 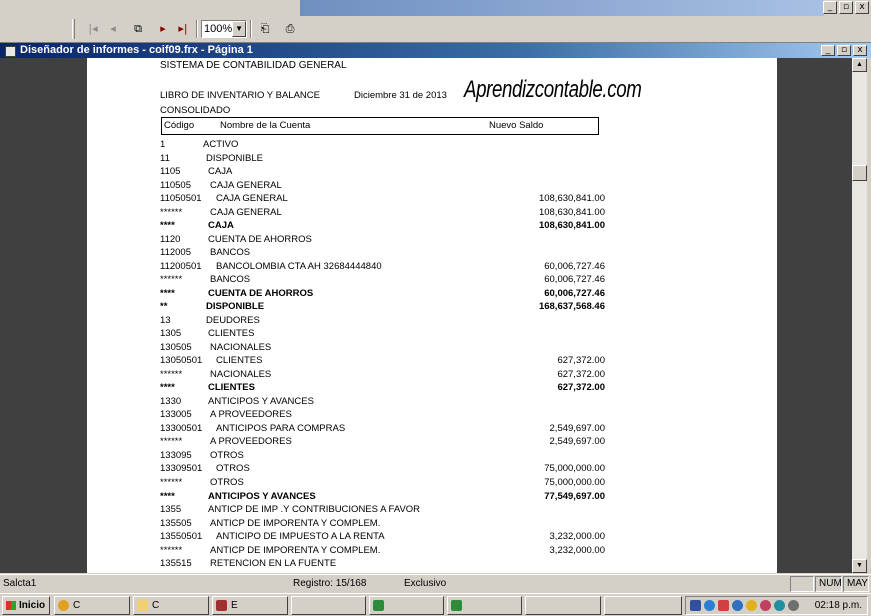 What do you see at coordinates (844, 50) in the screenshot?
I see `report-restore-button: ▫` at bounding box center [844, 50].